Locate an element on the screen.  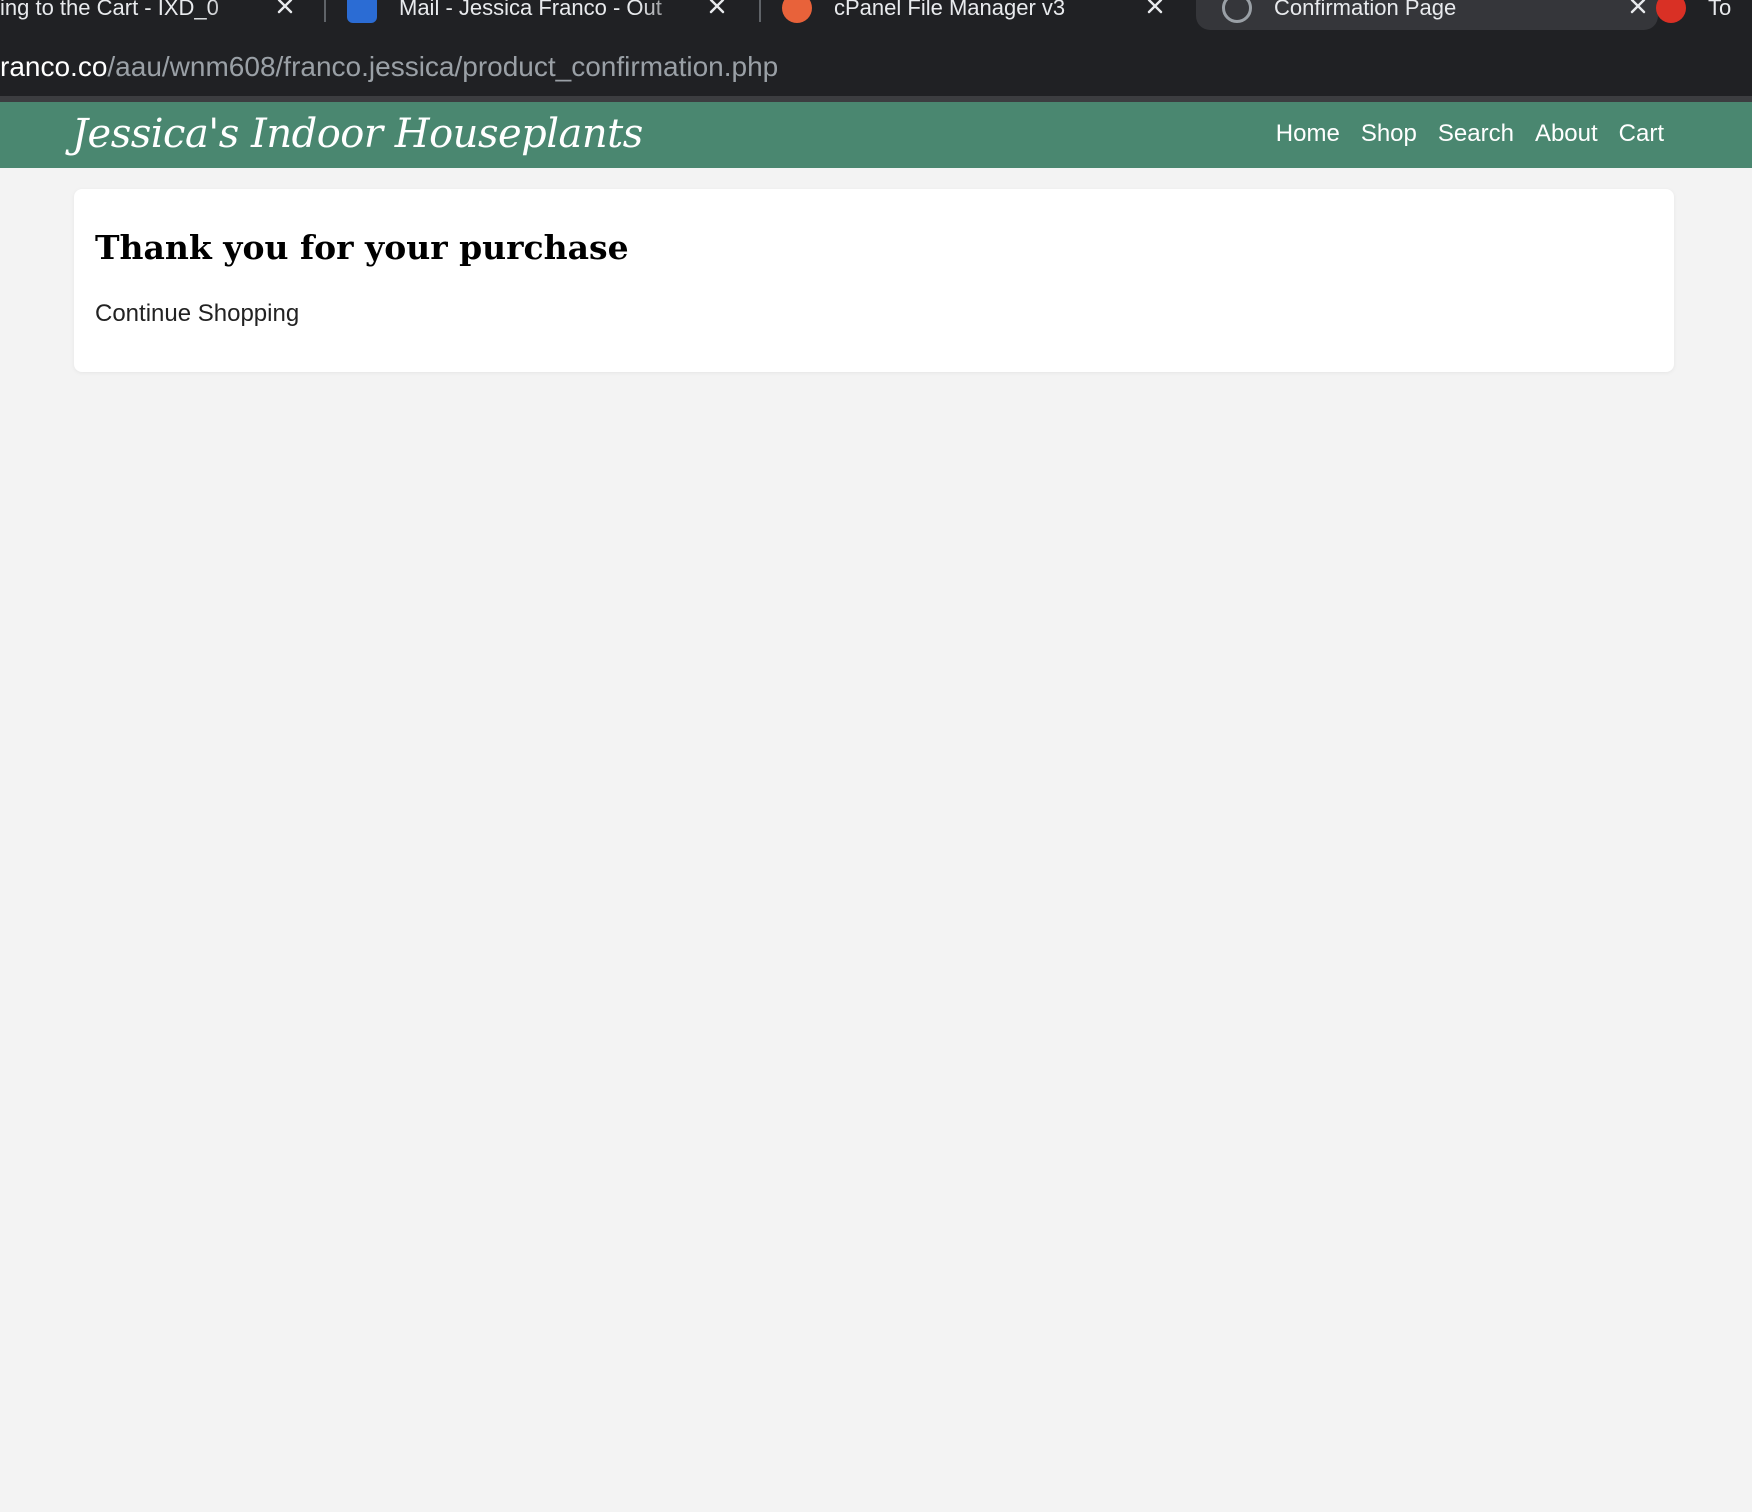
url-host: ranco.co is located at coordinates (54, 66).